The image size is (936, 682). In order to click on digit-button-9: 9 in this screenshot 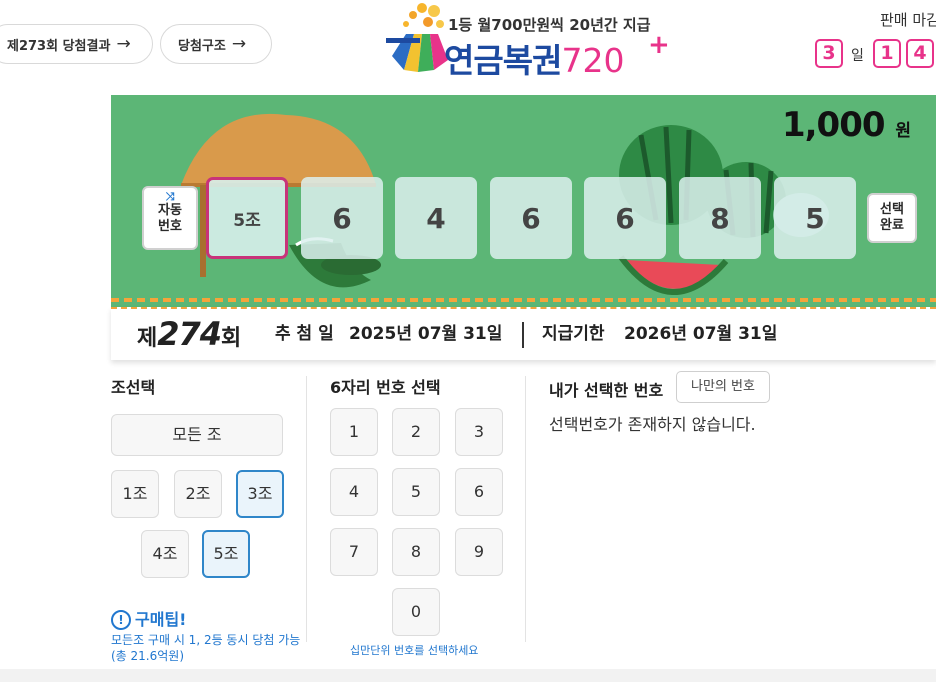, I will do `click(479, 552)`.